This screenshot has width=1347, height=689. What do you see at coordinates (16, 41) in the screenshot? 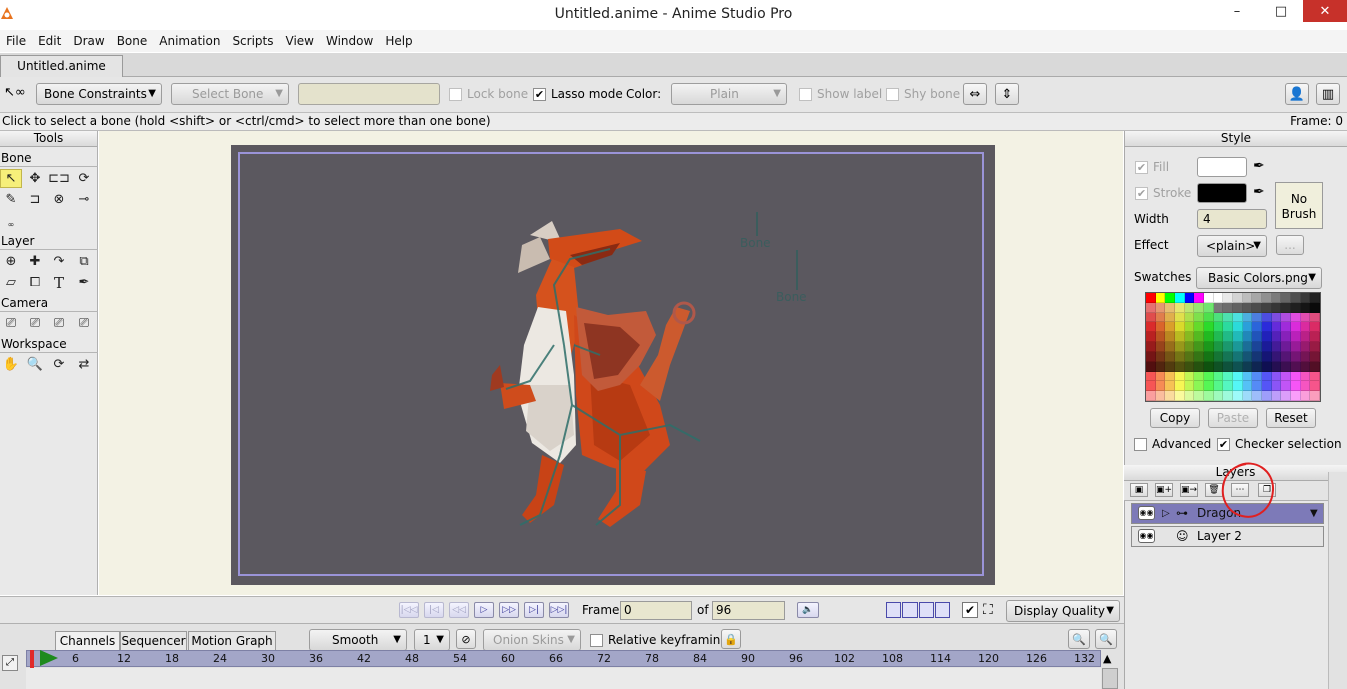
I see `menu-file: File` at bounding box center [16, 41].